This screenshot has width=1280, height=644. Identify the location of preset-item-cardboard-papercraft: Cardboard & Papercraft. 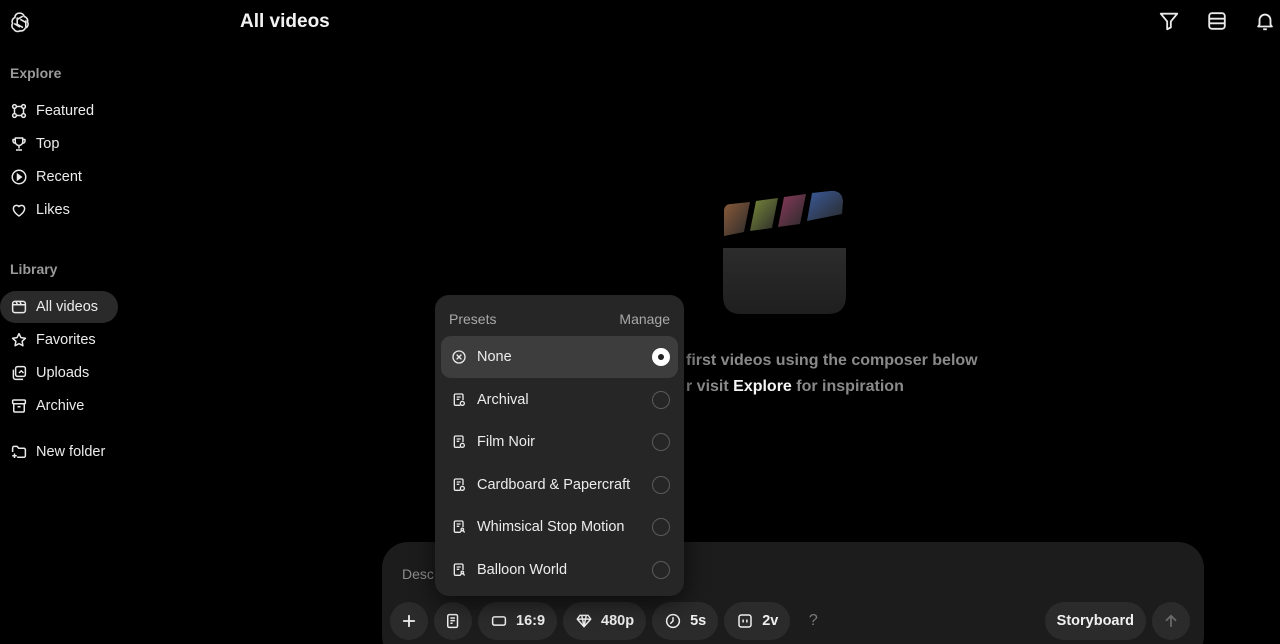
(559, 485).